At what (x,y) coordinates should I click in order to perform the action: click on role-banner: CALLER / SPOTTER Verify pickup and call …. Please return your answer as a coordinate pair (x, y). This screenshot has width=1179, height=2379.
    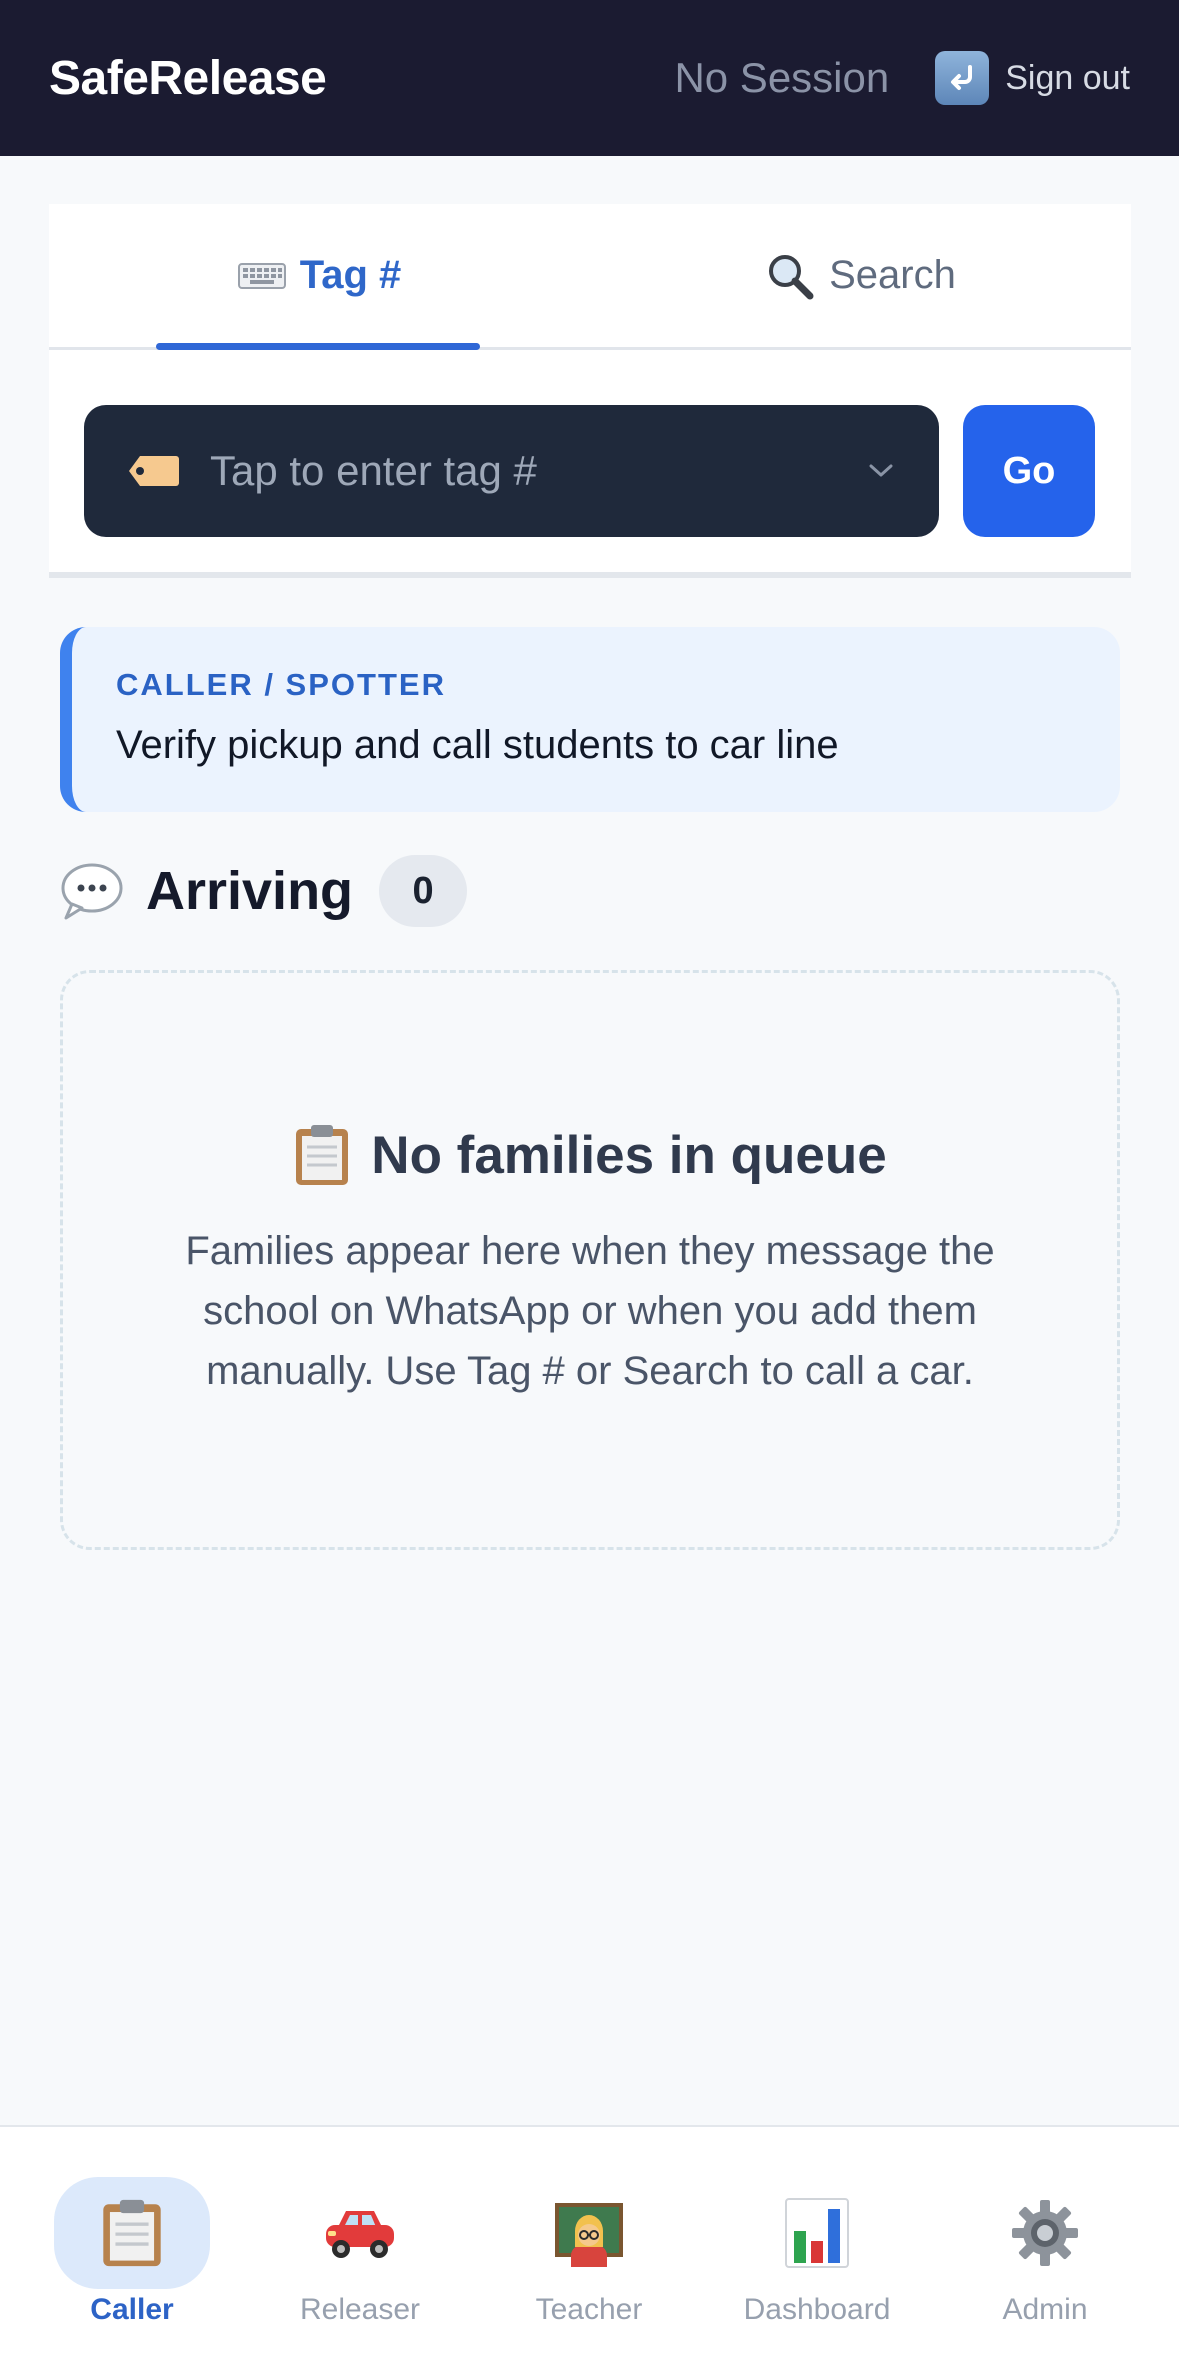
    Looking at the image, I should click on (590, 719).